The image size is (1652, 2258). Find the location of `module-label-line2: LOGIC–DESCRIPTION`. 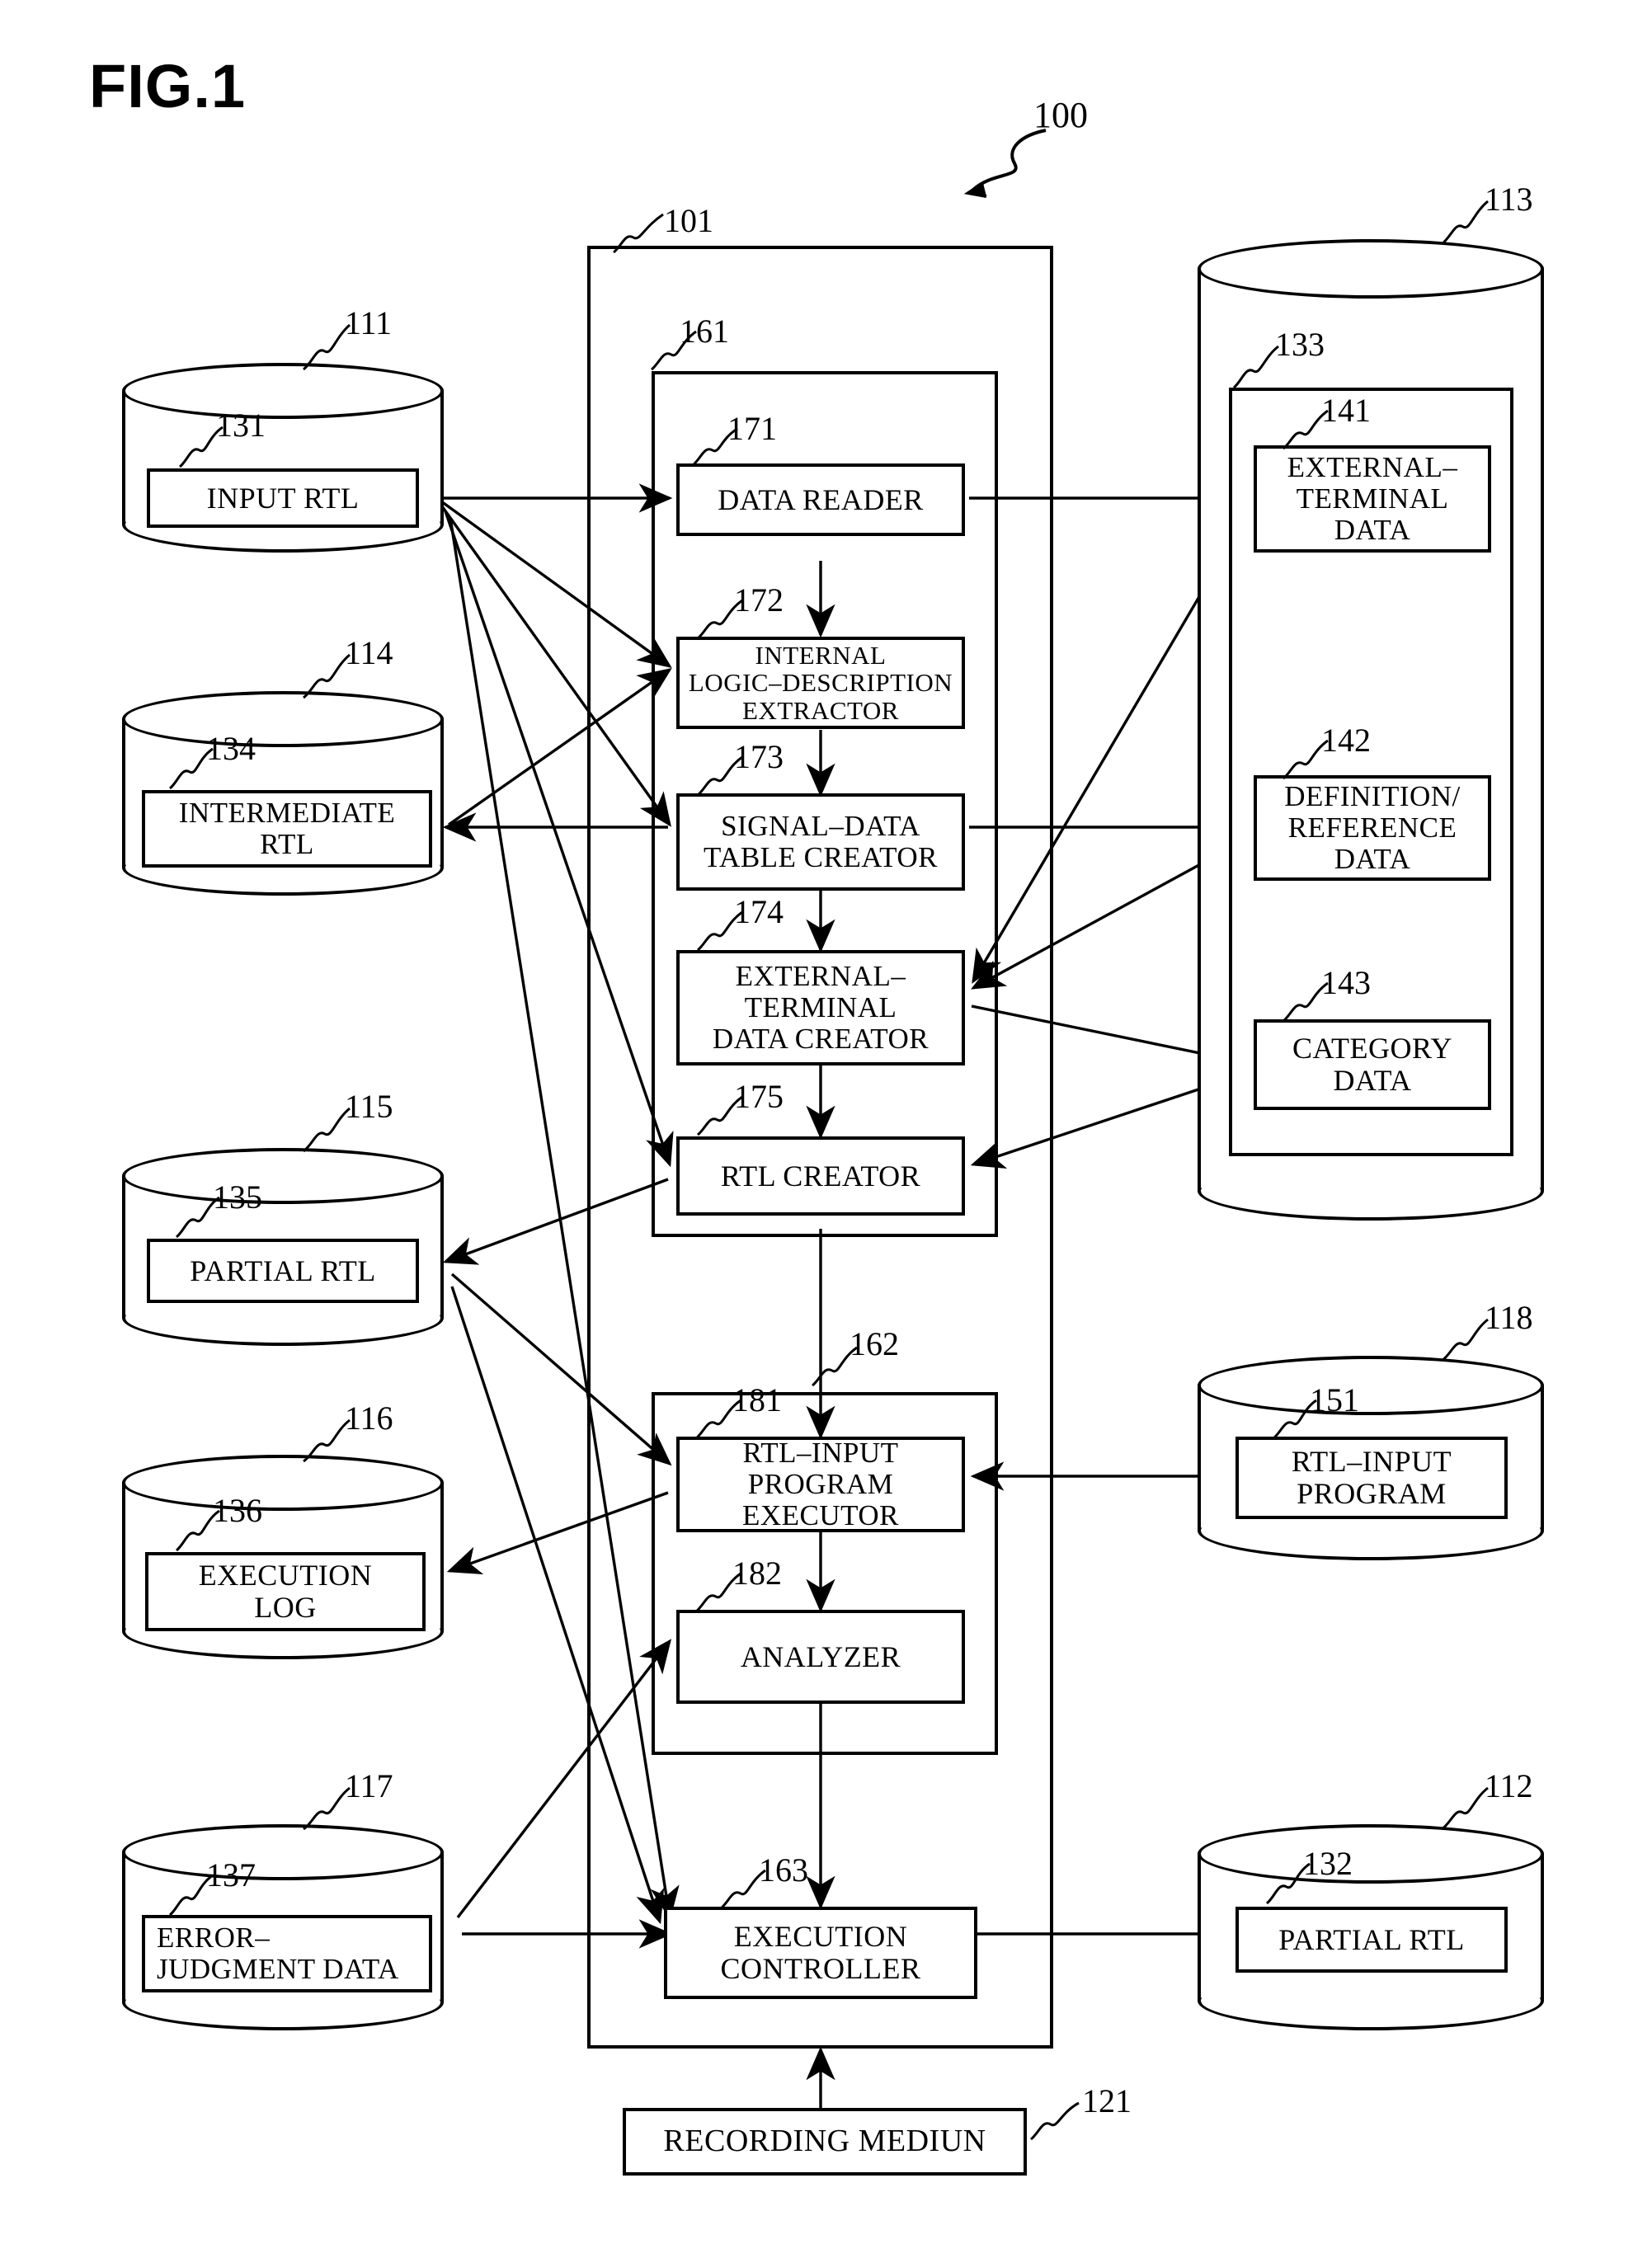

module-label-line2: LOGIC–DESCRIPTION is located at coordinates (820, 683).